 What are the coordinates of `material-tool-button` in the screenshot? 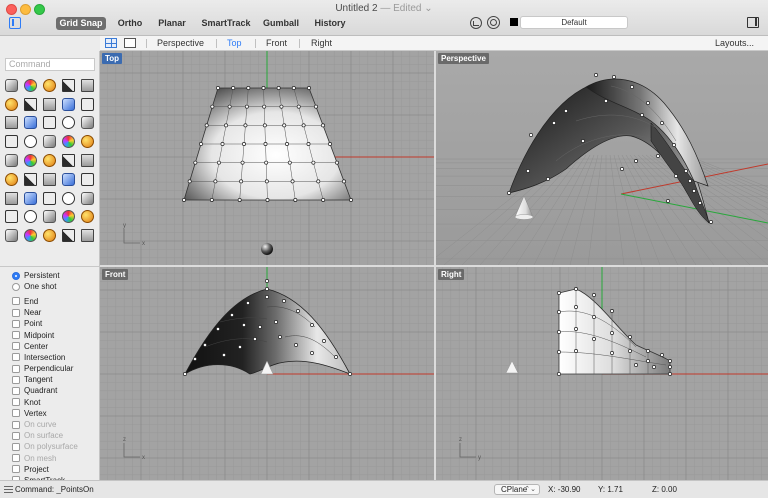 It's located at (49, 217).